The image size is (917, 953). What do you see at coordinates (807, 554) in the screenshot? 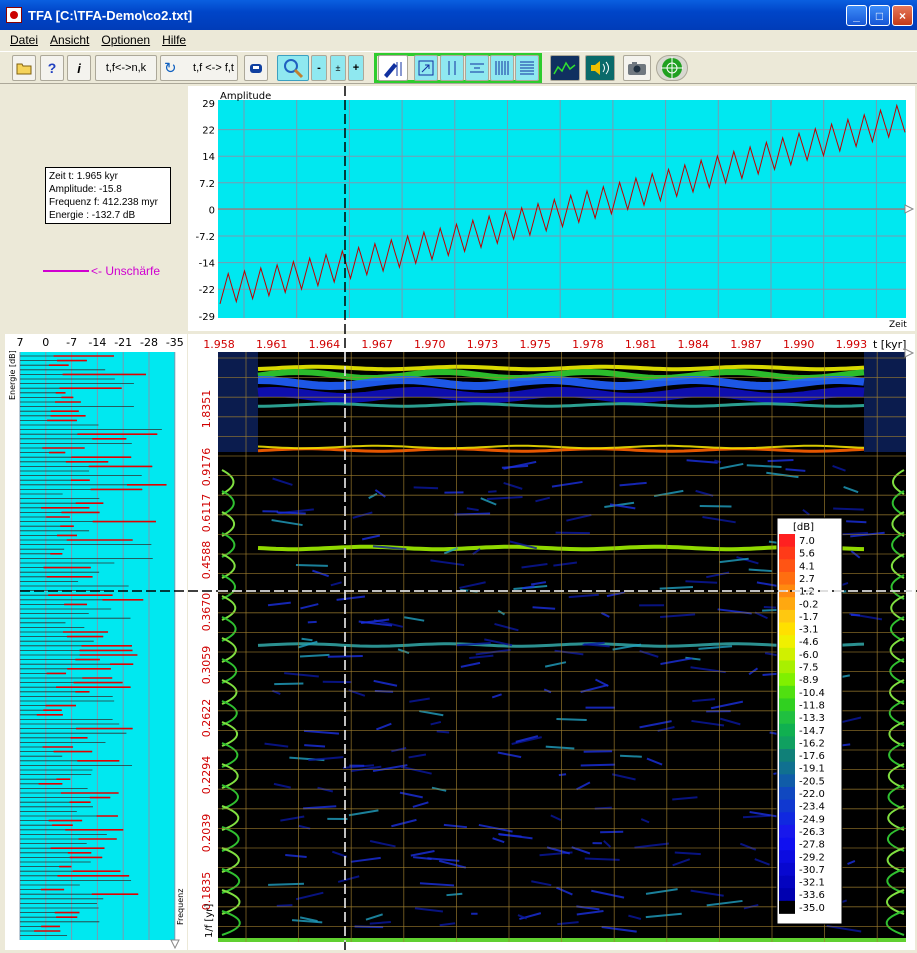
I see `colorbar-label: 5.6` at bounding box center [807, 554].